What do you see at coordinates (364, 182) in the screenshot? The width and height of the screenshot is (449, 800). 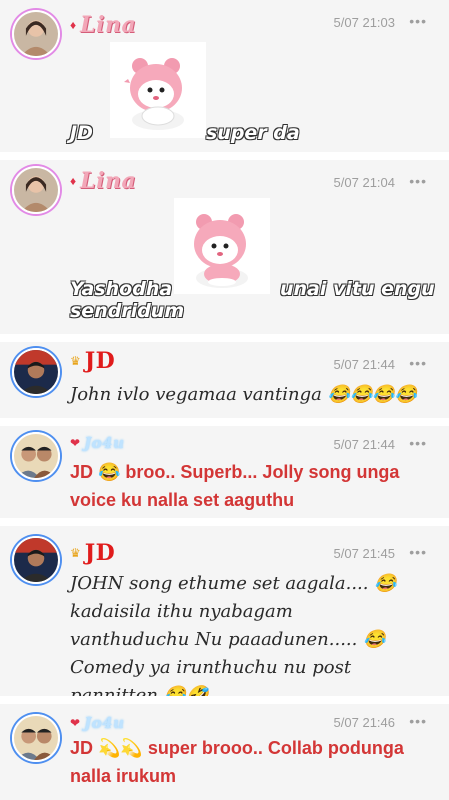 I see `timestamp: 5/07 21:04` at bounding box center [364, 182].